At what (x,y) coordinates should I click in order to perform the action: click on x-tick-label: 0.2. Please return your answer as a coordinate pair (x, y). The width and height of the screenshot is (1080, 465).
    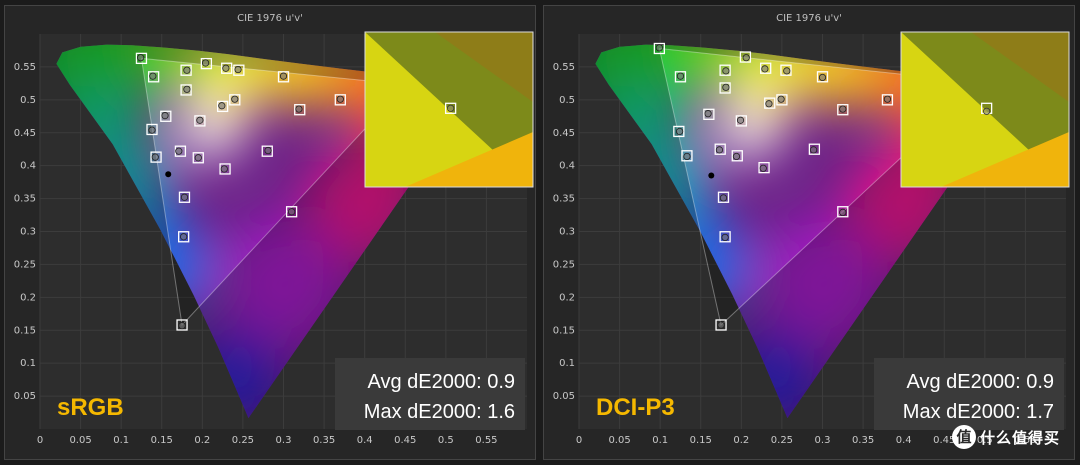
    Looking at the image, I should click on (741, 440).